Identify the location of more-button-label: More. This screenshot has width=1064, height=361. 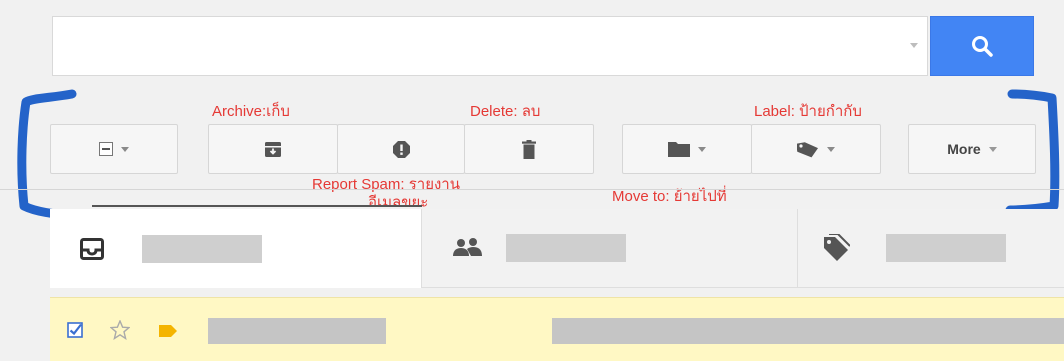
(964, 149).